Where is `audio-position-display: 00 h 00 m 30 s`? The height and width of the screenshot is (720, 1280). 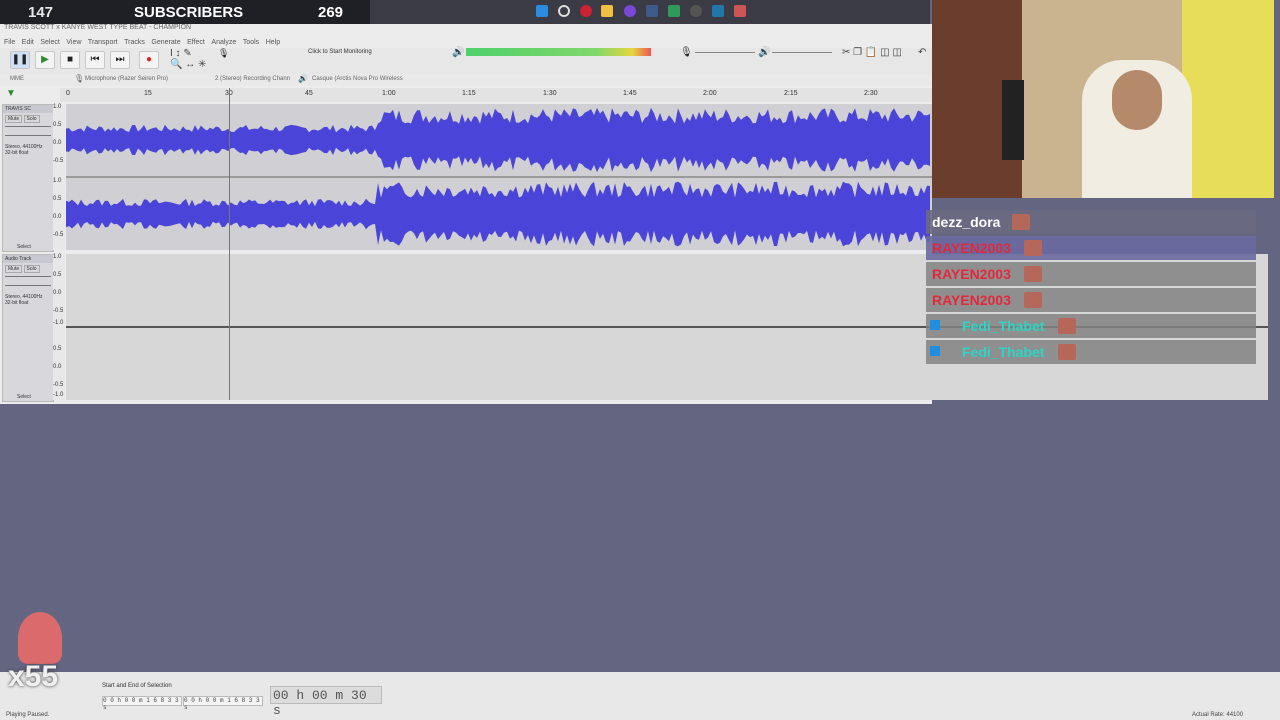
audio-position-display: 00 h 00 m 30 s is located at coordinates (326, 702).